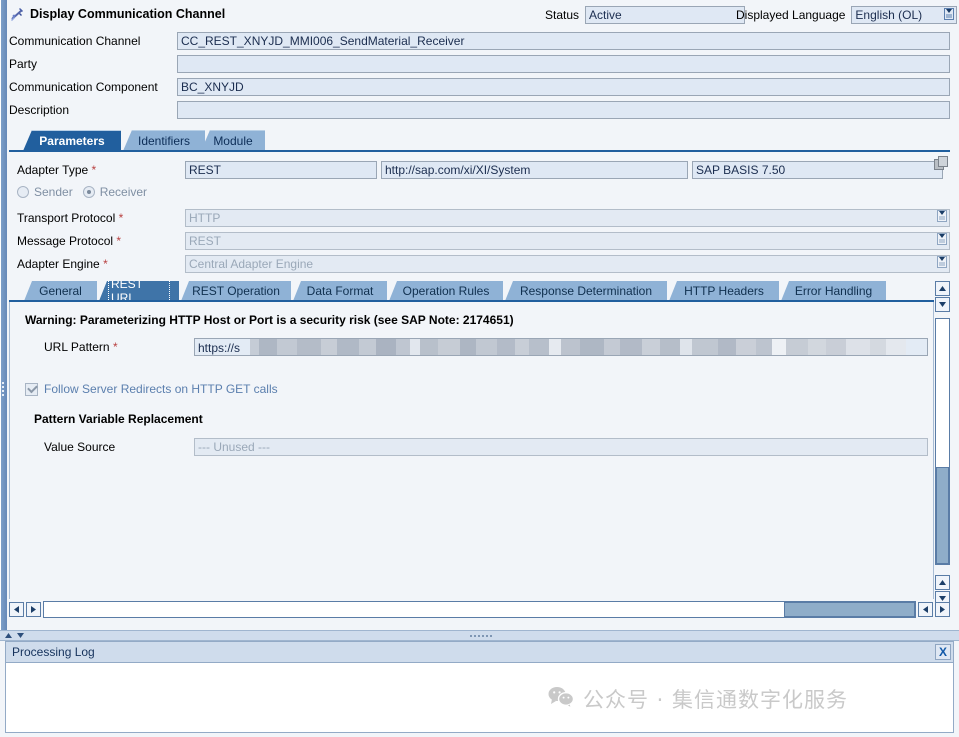 Image resolution: width=959 pixels, height=737 pixels. Describe the element at coordinates (62, 264) in the screenshot. I see `adapter-engine-label: Adapter Engine *` at that location.